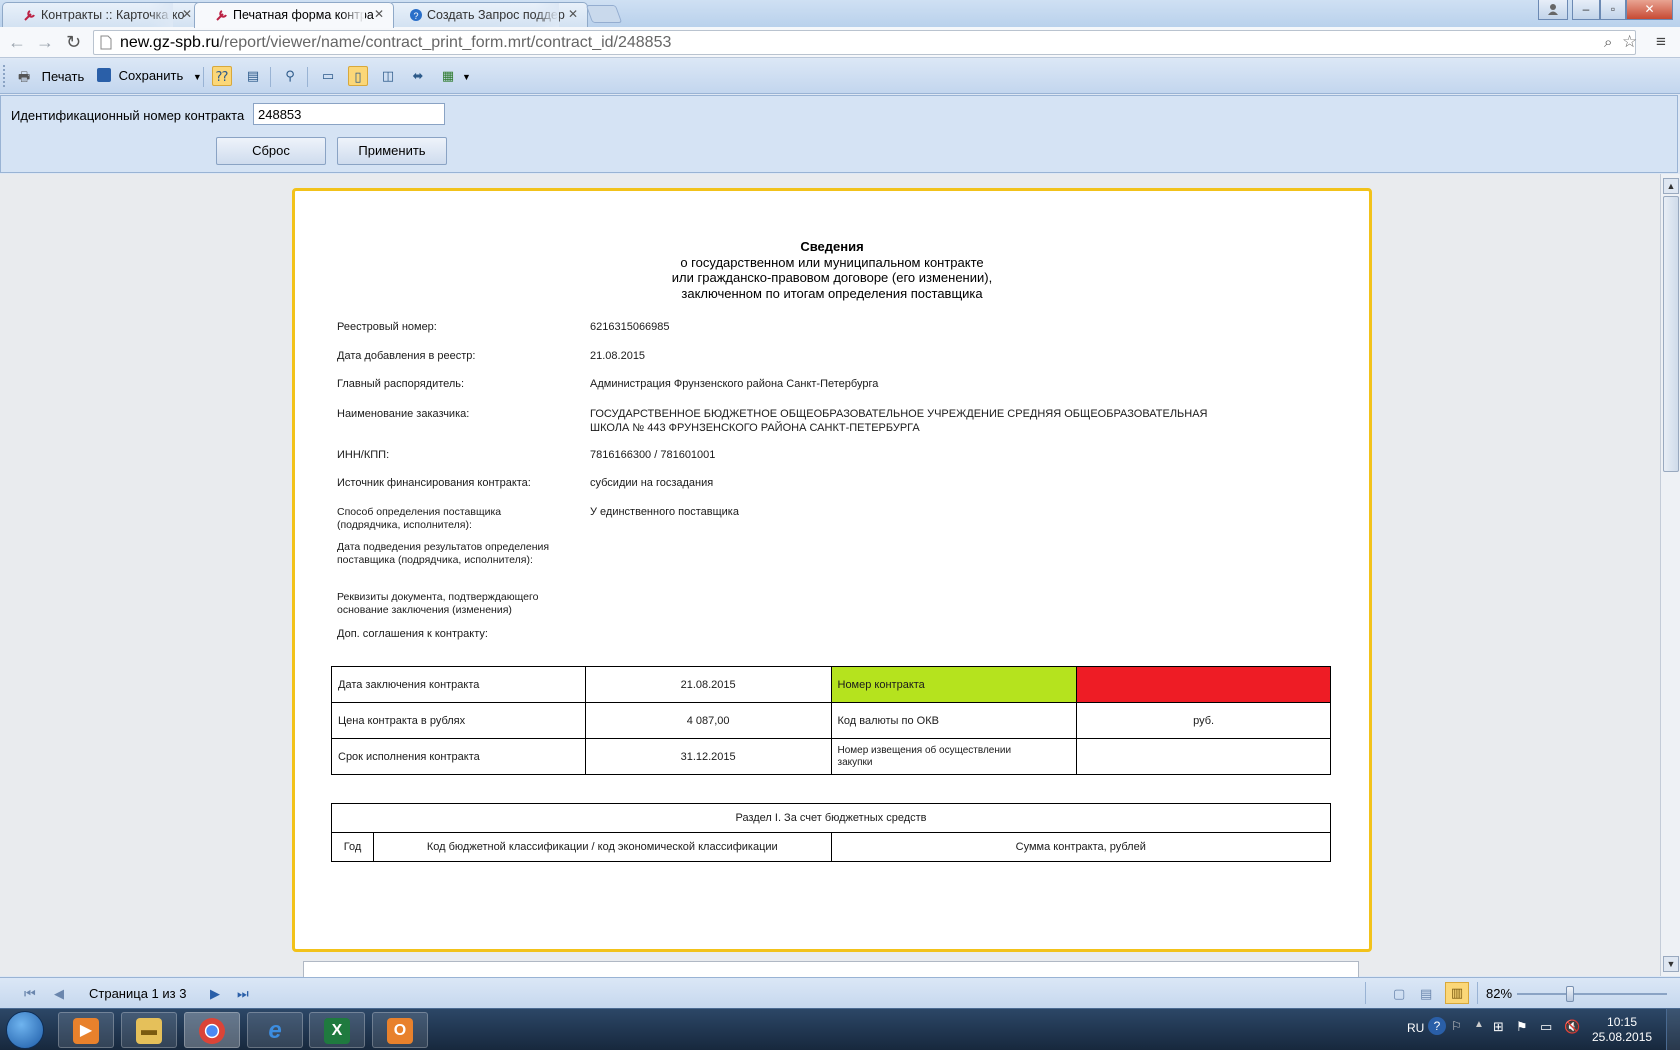 The height and width of the screenshot is (1050, 1680). I want to click on page-width-icon: ⬌, so click(418, 76).